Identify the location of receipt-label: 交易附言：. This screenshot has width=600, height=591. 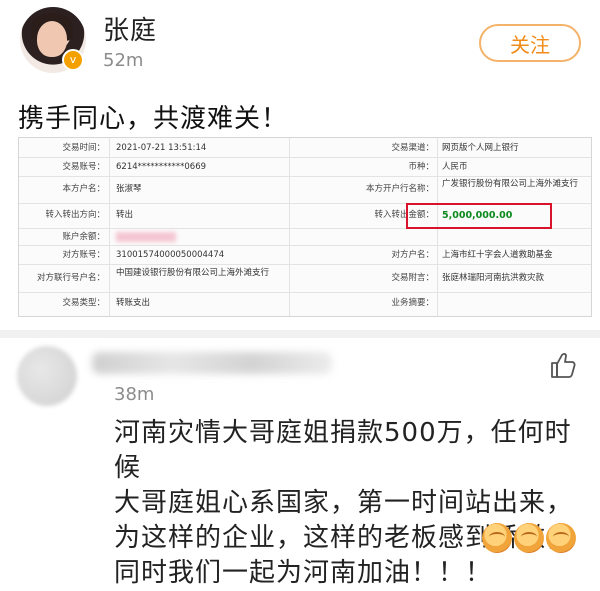
(412, 278).